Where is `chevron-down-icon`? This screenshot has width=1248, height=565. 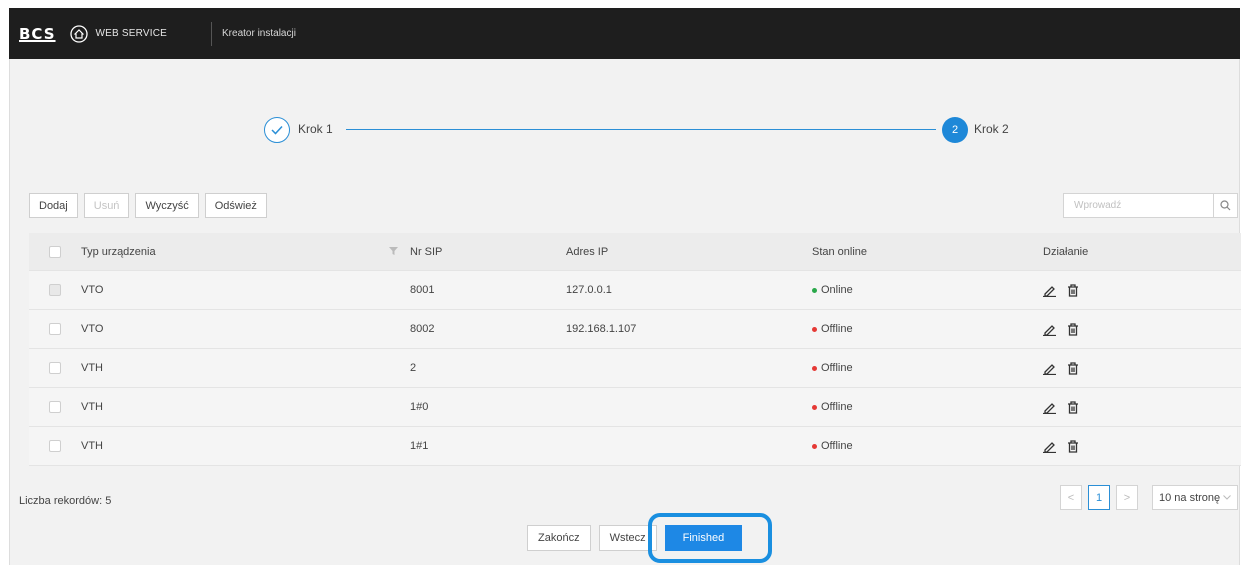 chevron-down-icon is located at coordinates (1227, 497).